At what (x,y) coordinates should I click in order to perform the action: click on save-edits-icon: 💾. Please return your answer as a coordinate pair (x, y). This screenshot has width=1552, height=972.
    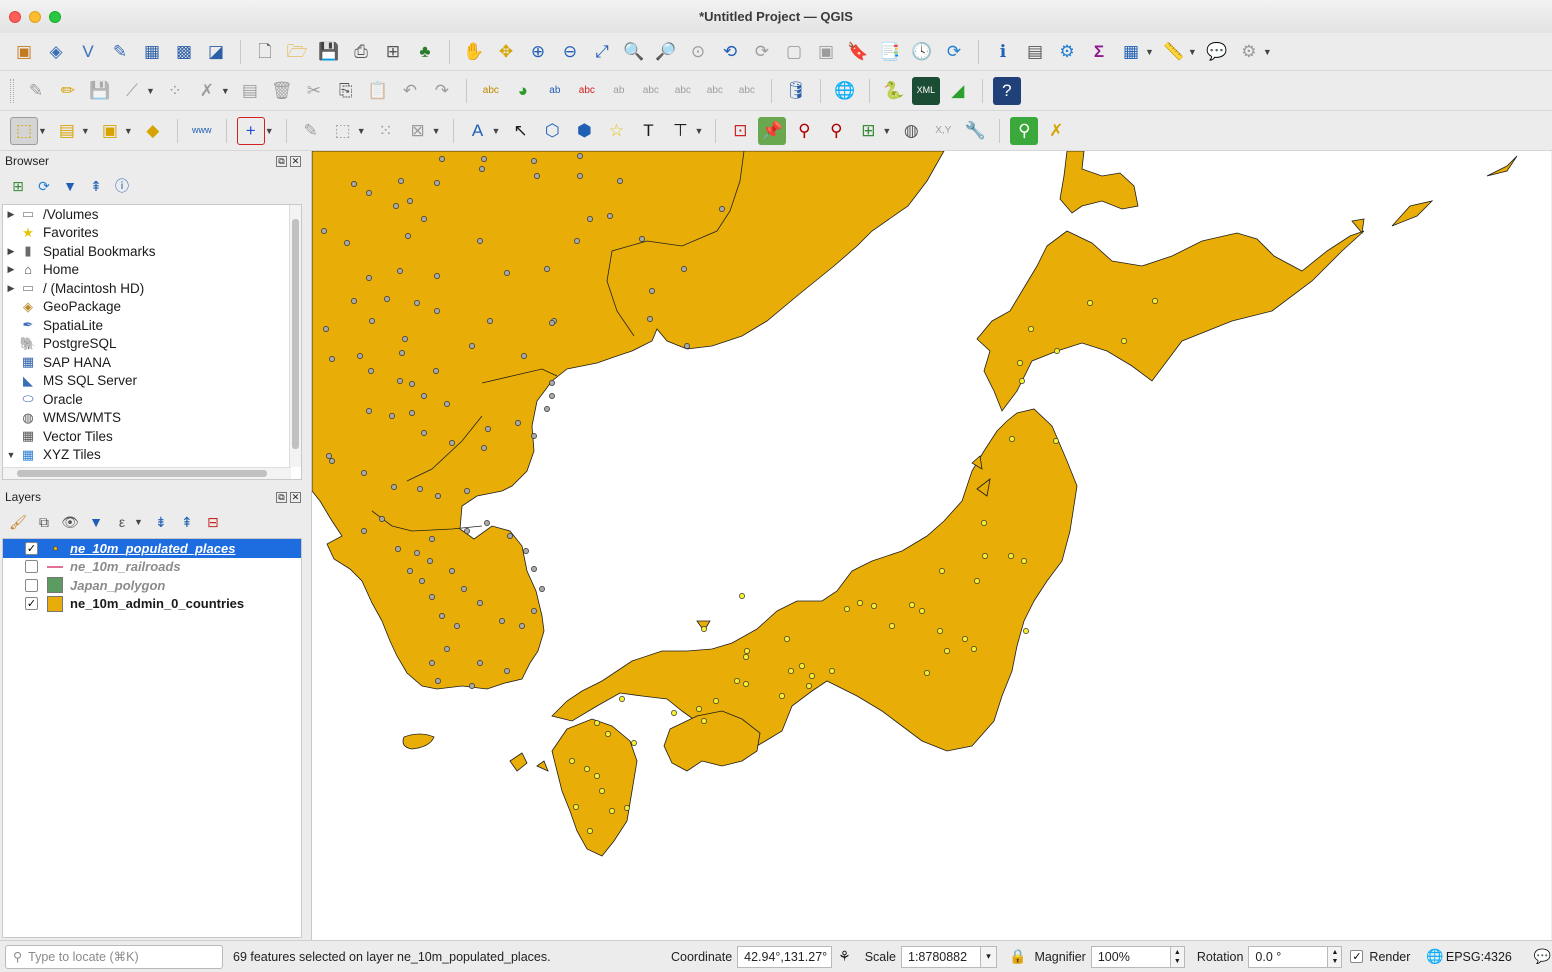
    Looking at the image, I should click on (100, 91).